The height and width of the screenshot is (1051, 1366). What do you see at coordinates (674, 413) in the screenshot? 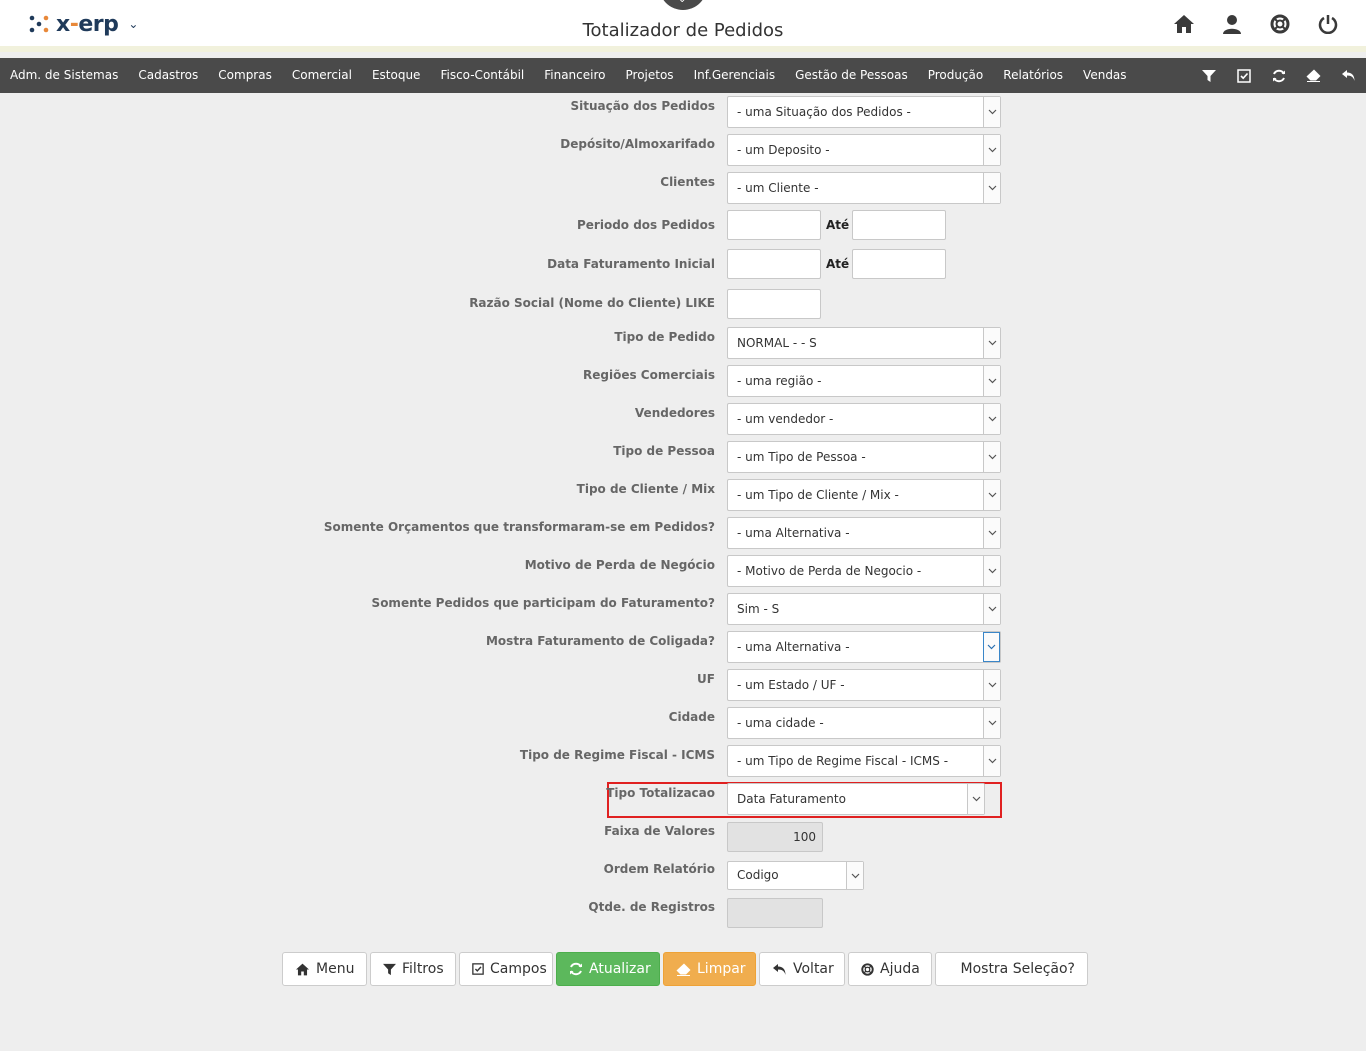
I see `vendedores-label: Vendedores` at bounding box center [674, 413].